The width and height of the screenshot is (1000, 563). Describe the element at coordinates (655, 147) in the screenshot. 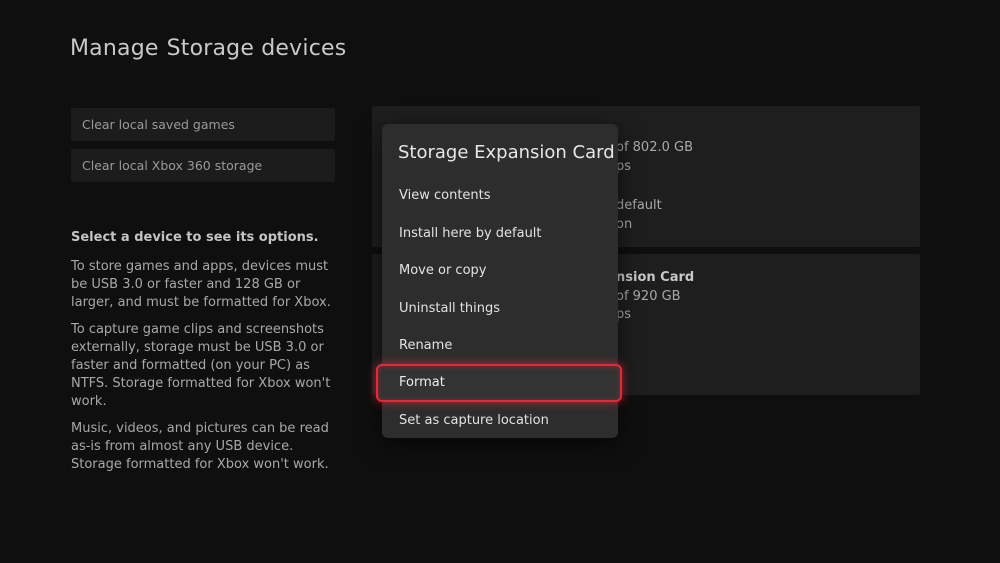

I see `device-capacity: of 802.0 GB` at that location.